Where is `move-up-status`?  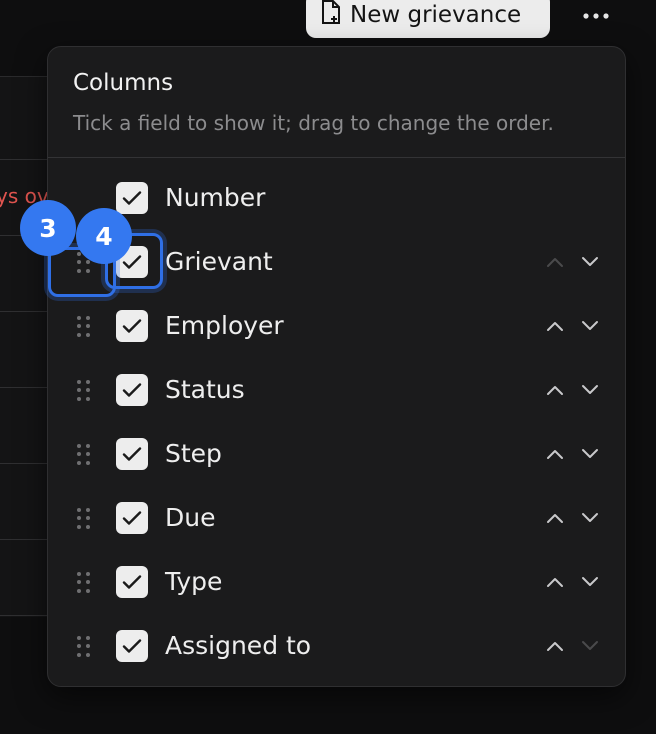 move-up-status is located at coordinates (555, 390).